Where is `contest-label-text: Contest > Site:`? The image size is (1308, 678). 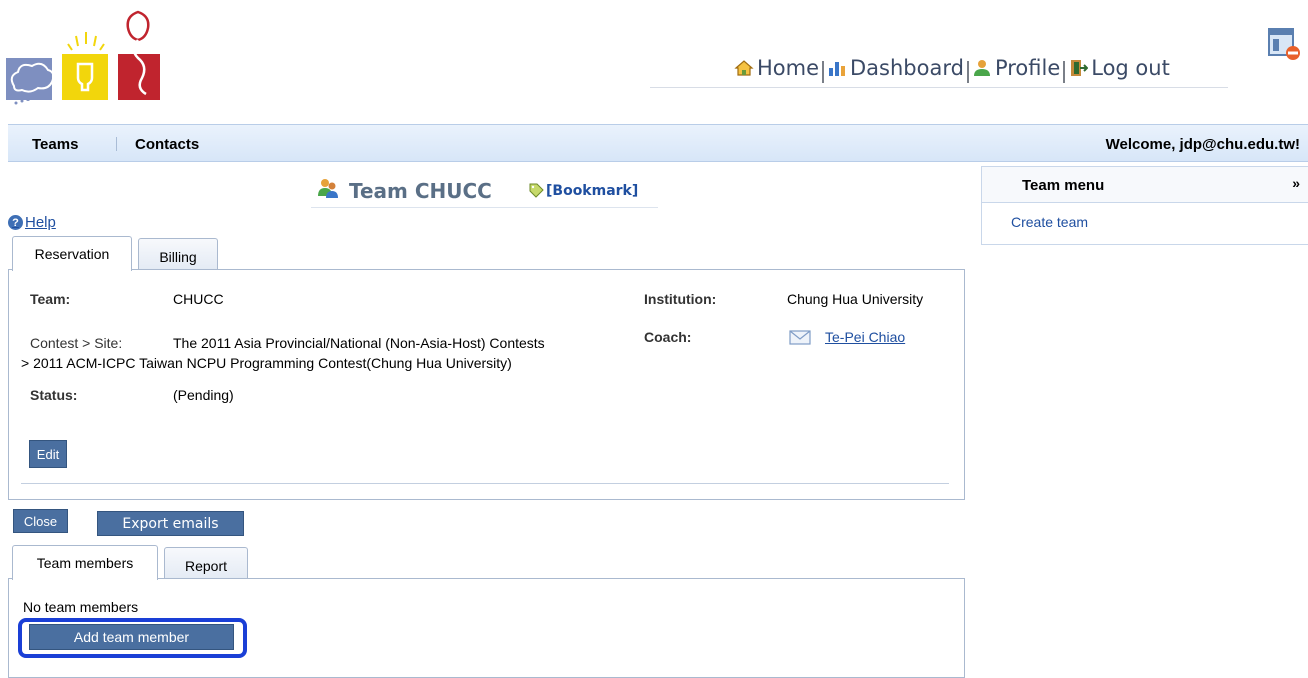
contest-label-text: Contest > Site: is located at coordinates (76, 343).